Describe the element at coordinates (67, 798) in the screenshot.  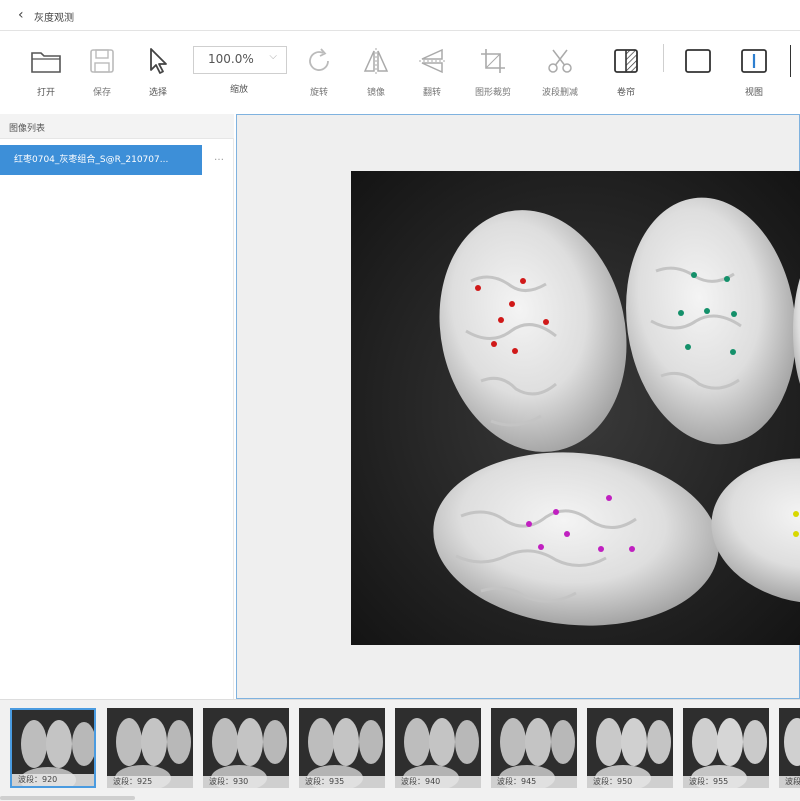
I see `filmstrip-scrollbar` at that location.